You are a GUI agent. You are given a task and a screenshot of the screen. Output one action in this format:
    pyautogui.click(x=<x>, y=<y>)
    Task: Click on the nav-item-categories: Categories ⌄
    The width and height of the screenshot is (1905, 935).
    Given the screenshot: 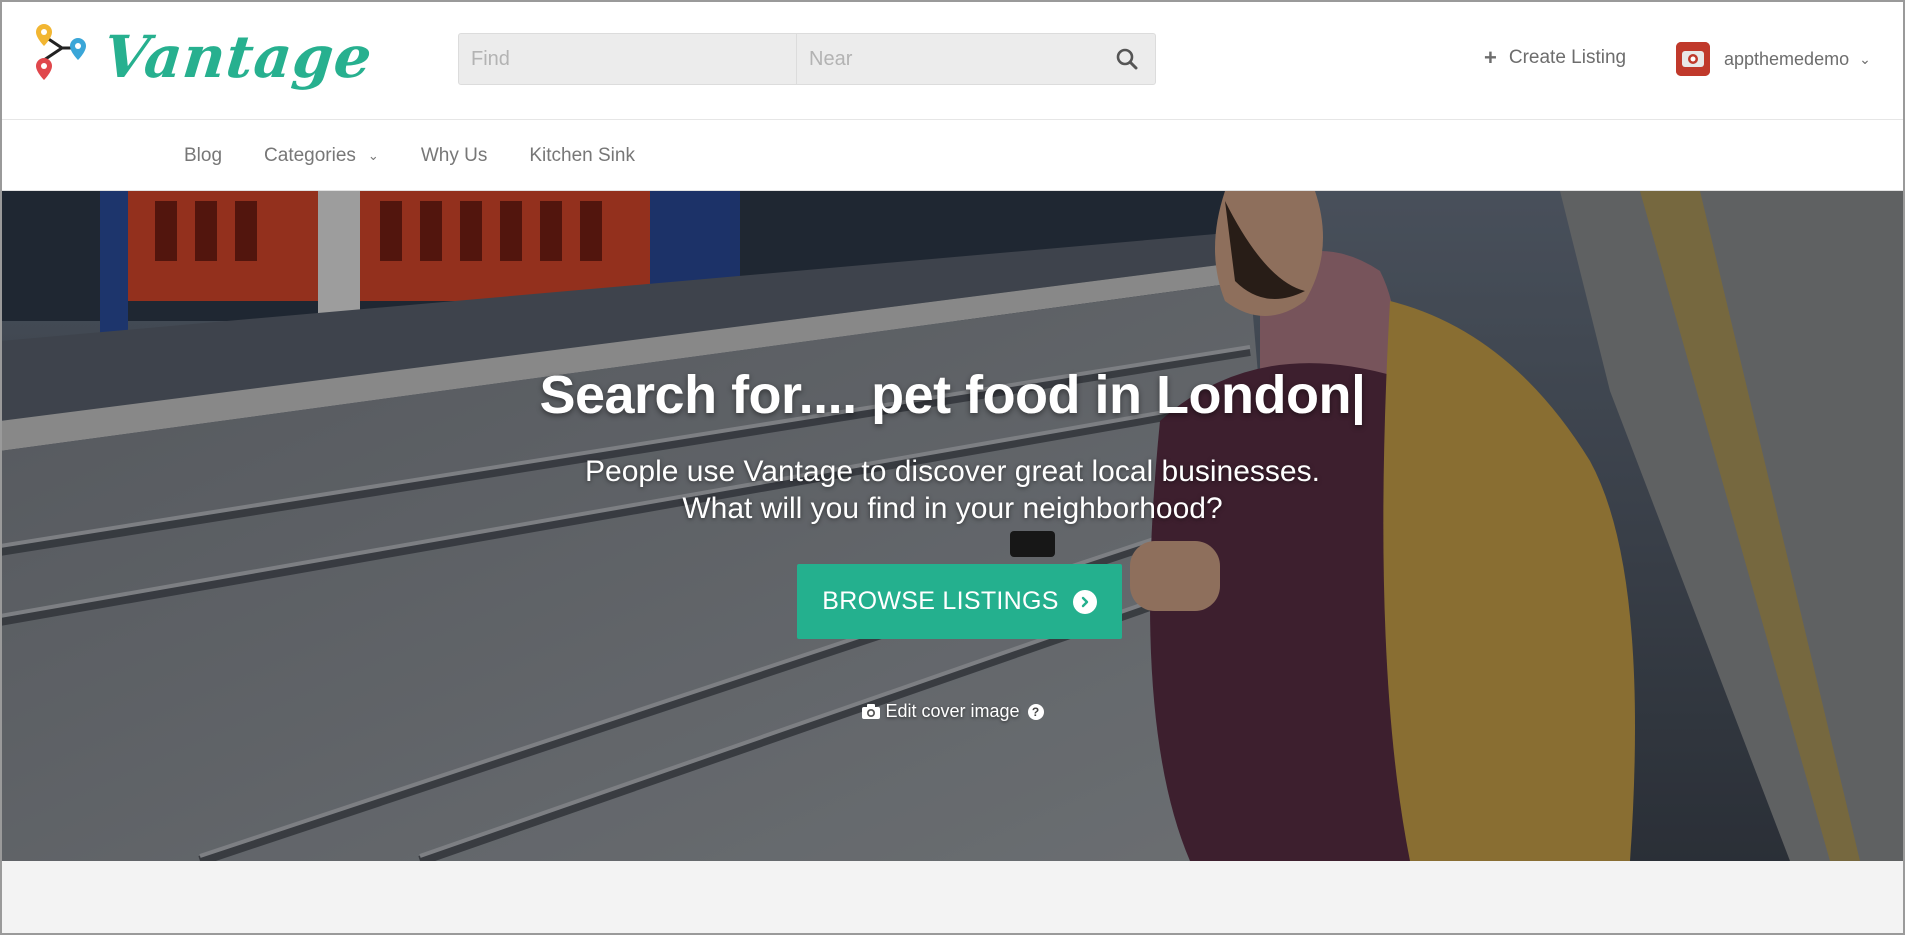 What is the action you would take?
    pyautogui.click(x=321, y=156)
    